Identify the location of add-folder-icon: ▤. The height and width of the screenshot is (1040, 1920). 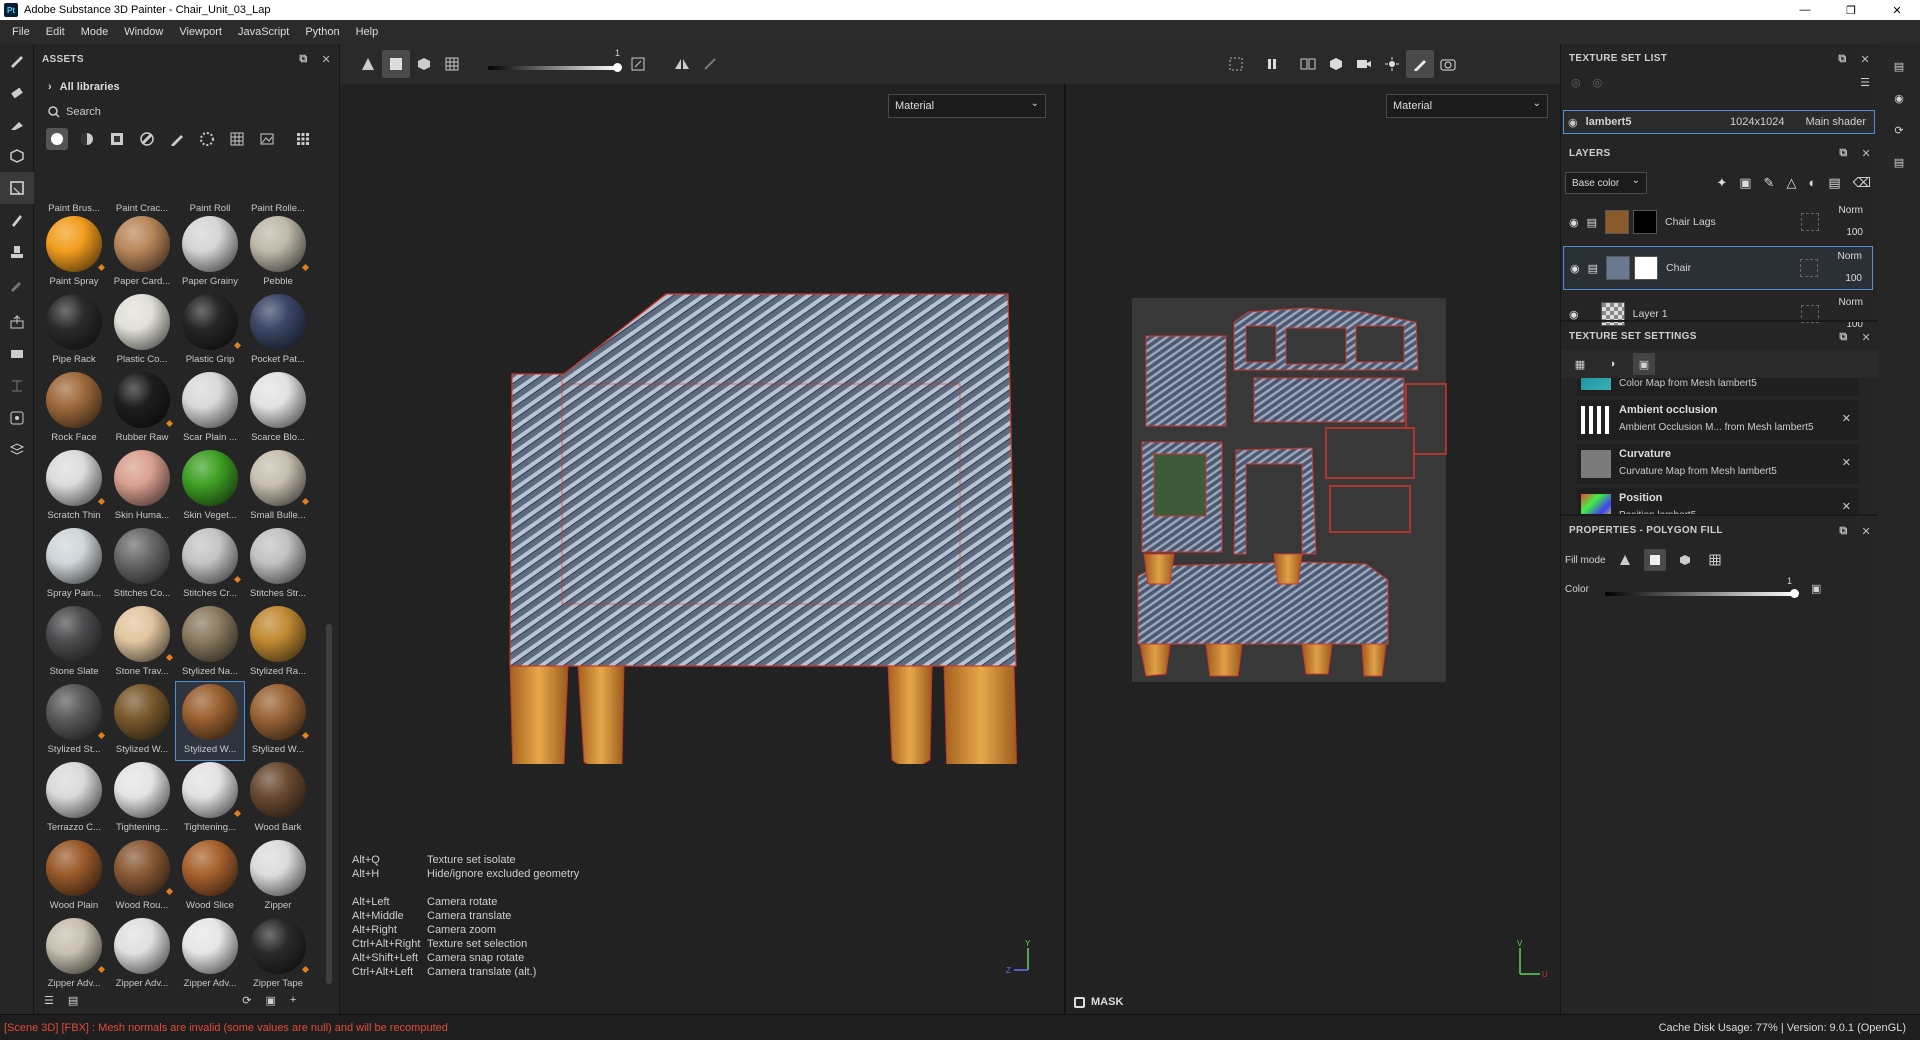
(1834, 183).